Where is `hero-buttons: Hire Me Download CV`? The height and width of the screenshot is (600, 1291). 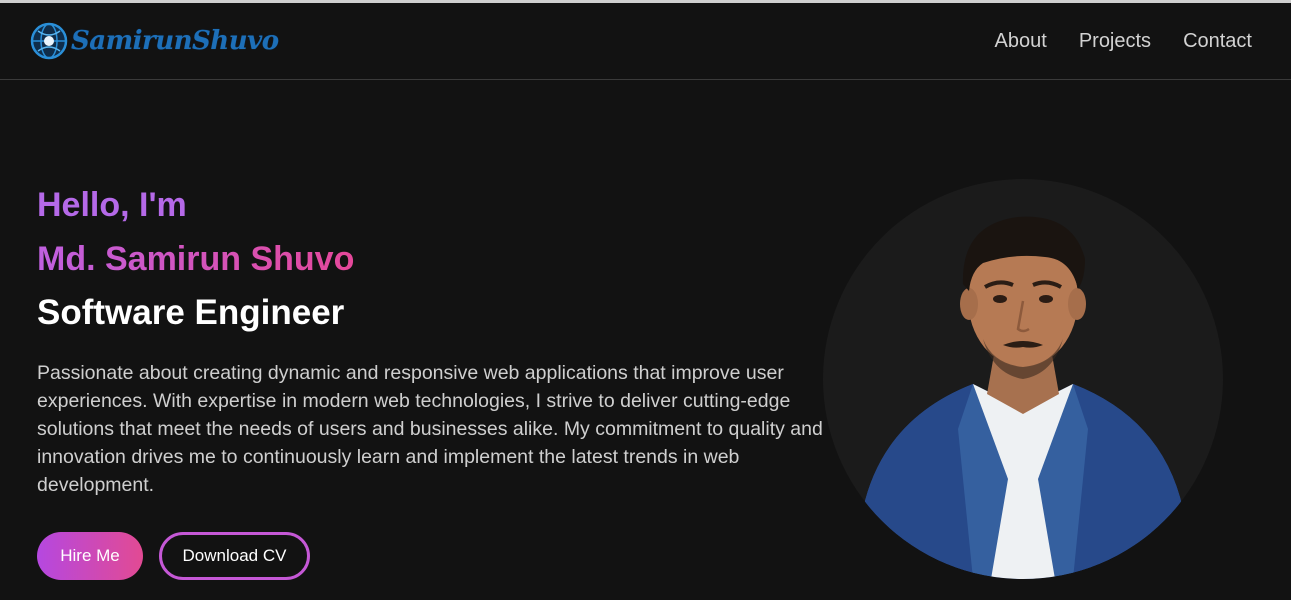 hero-buttons: Hire Me Download CV is located at coordinates (173, 556).